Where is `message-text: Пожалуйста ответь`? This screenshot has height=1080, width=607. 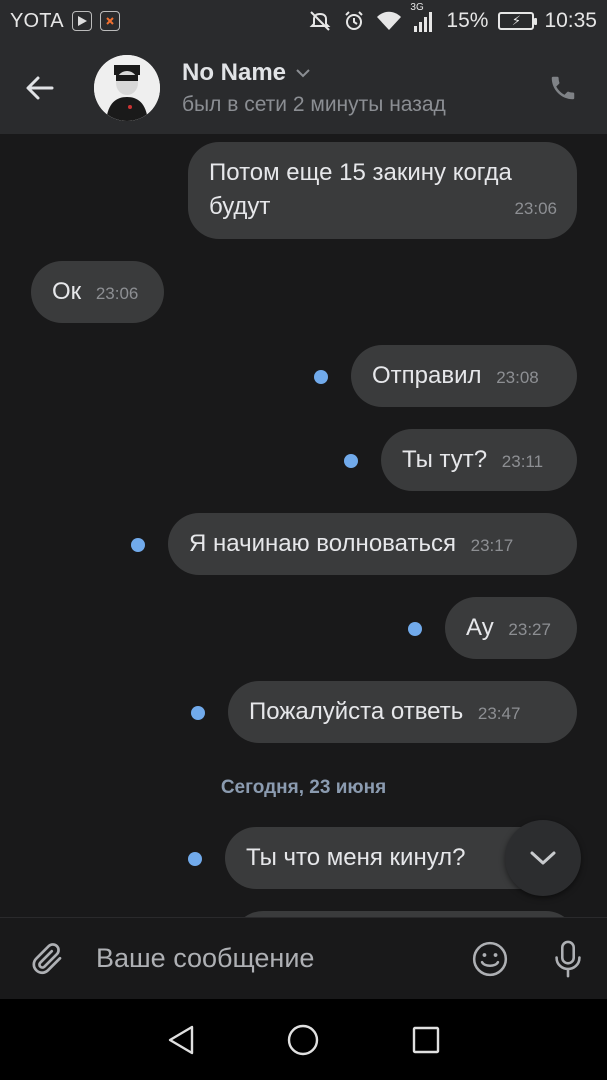 message-text: Пожалуйста ответь is located at coordinates (356, 711).